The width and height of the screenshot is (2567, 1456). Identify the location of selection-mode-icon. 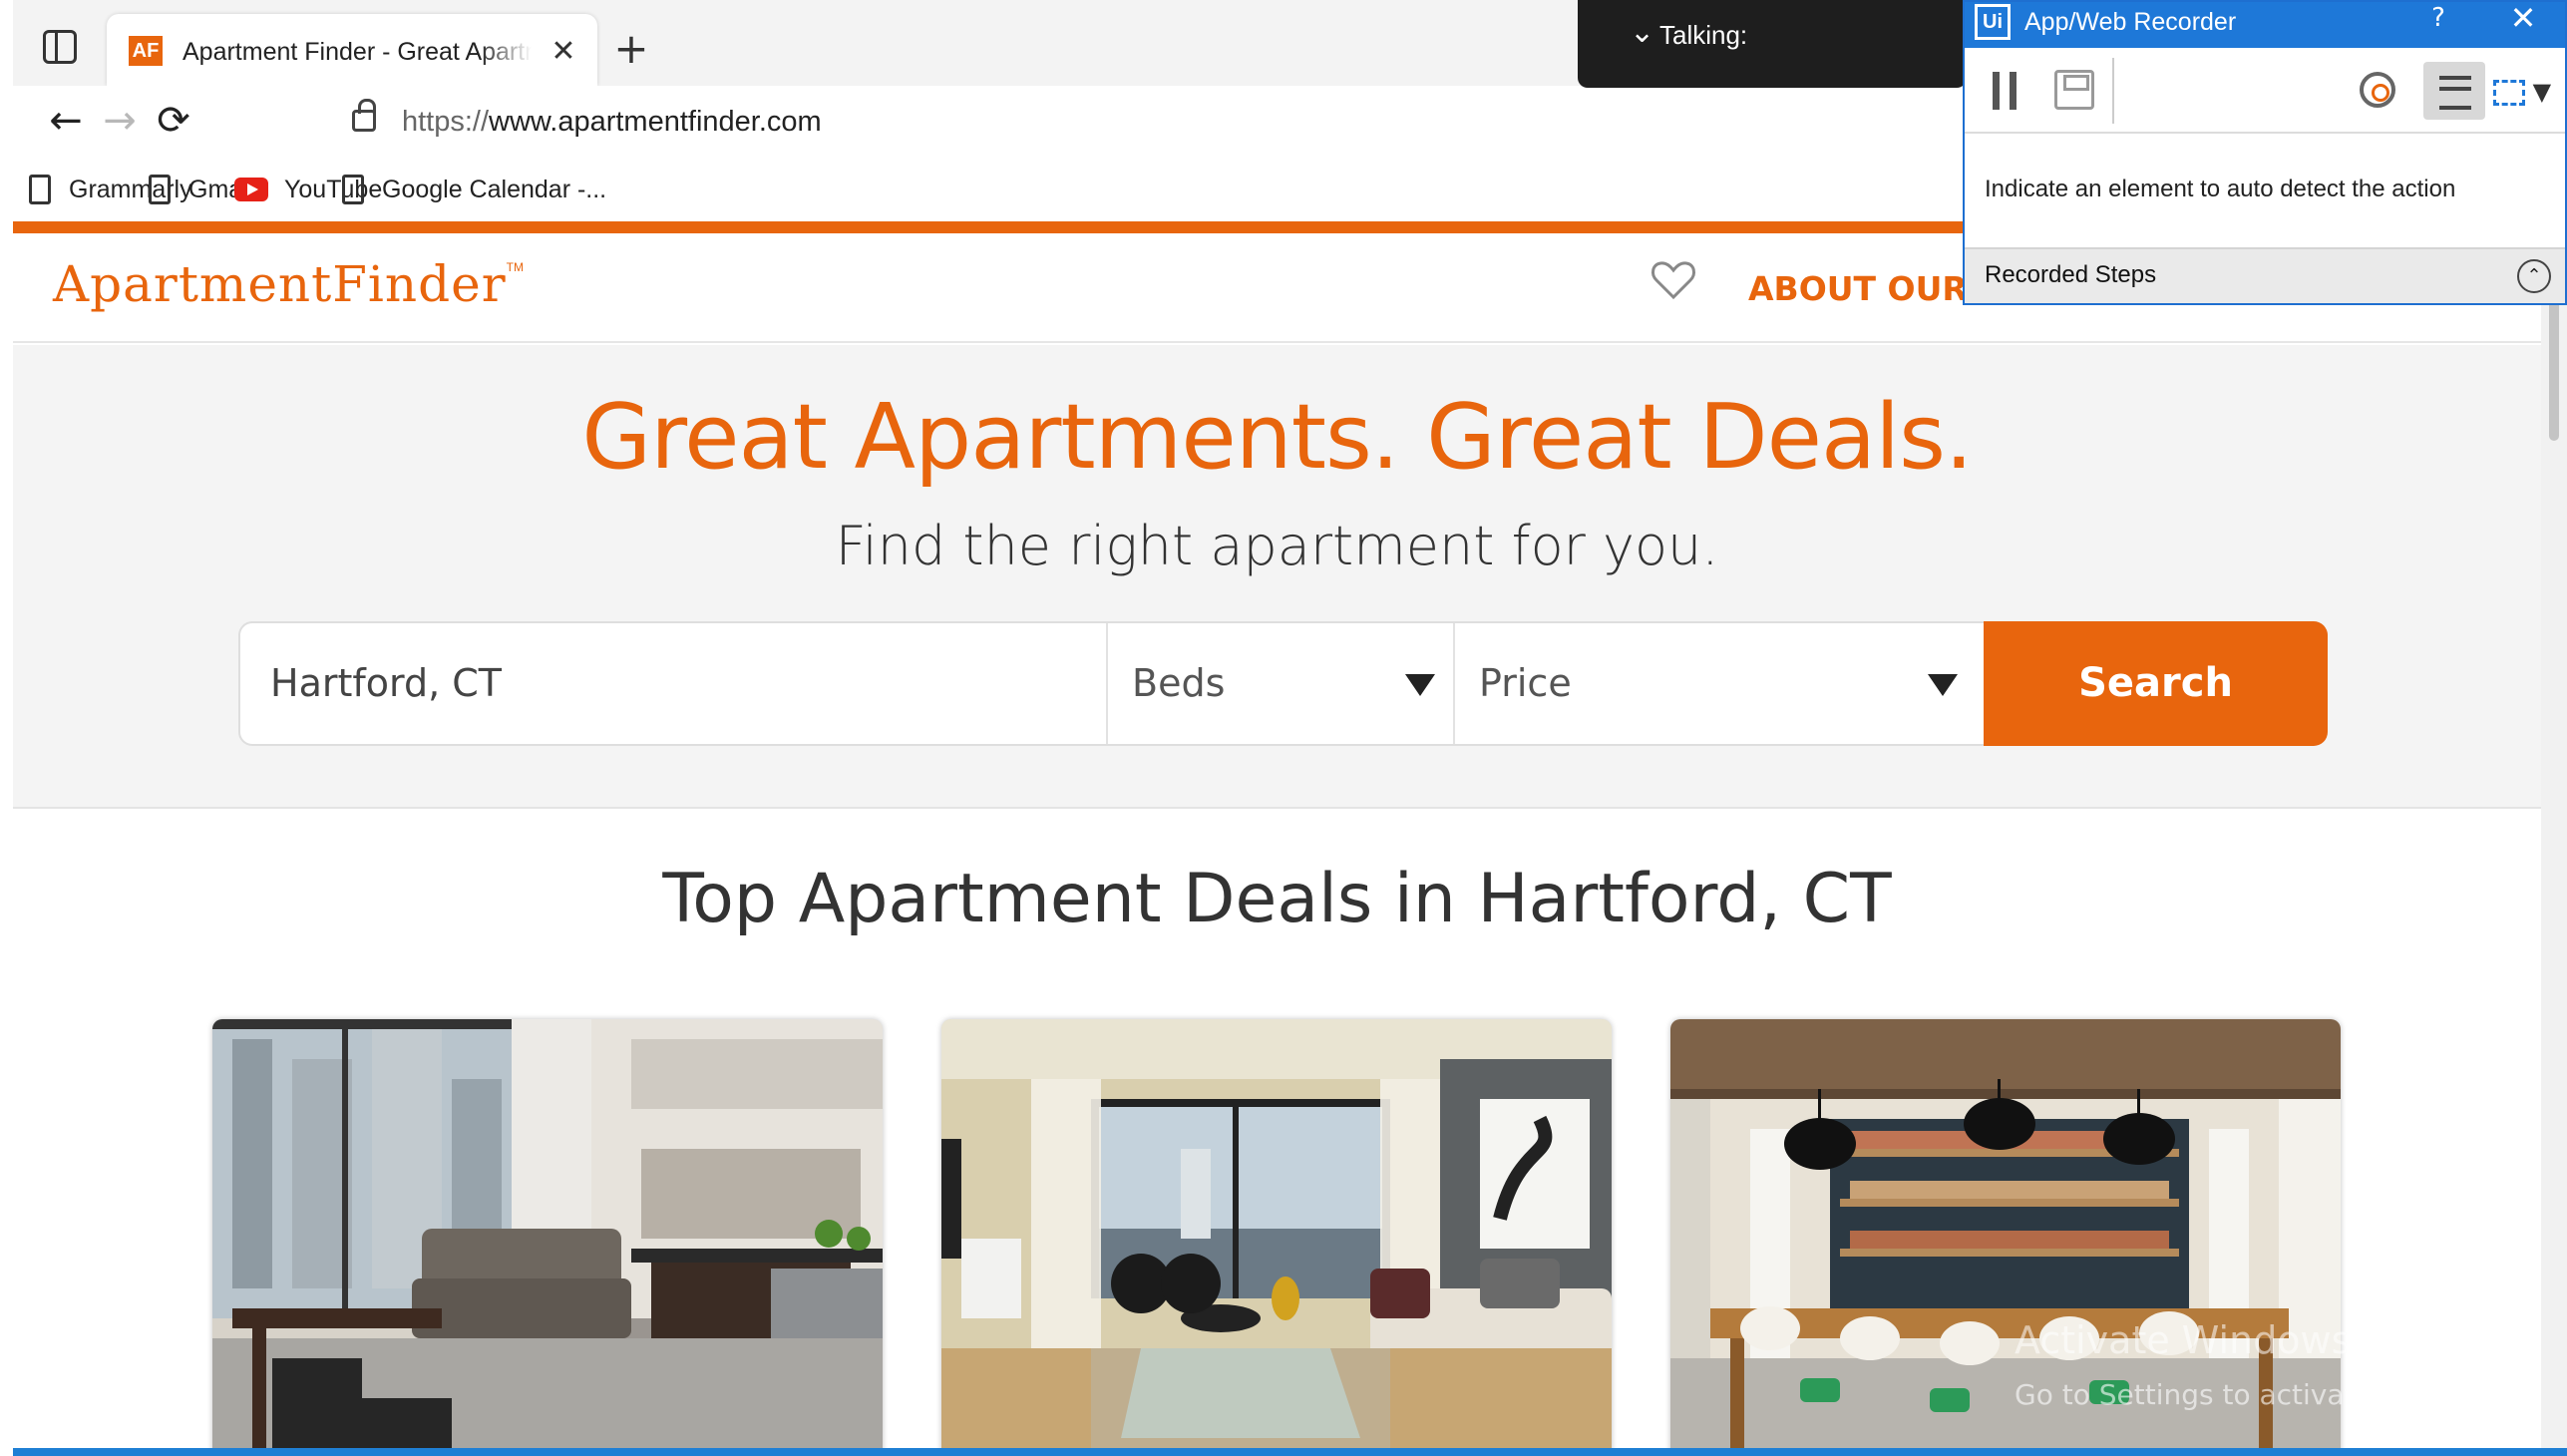
(2509, 93).